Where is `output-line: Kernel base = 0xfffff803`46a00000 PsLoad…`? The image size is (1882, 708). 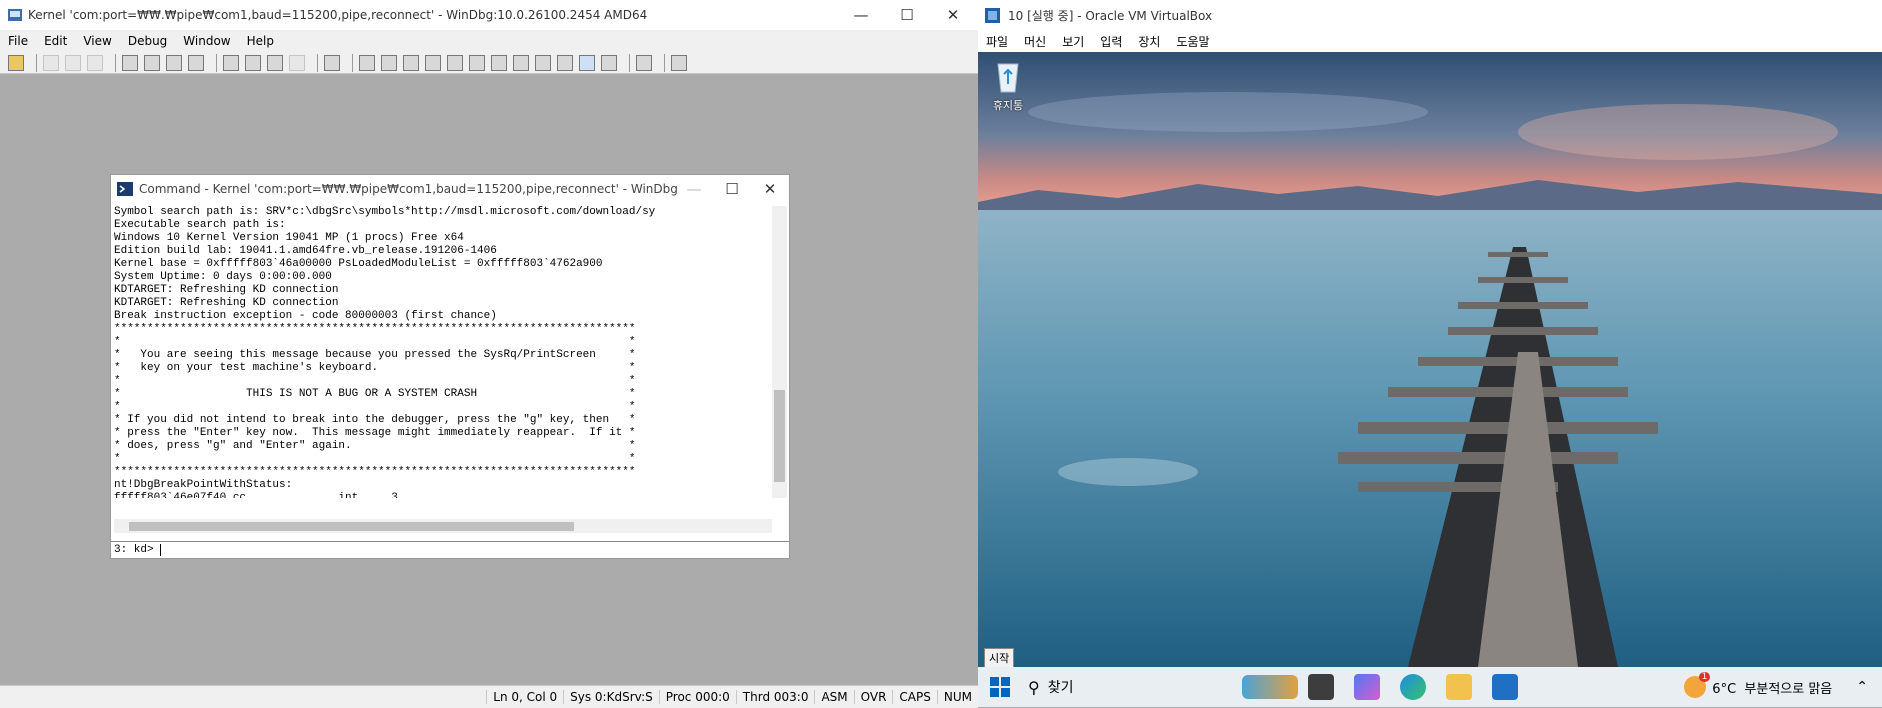 output-line: Kernel base = 0xfffff803`46a00000 PsLoad… is located at coordinates (358, 264).